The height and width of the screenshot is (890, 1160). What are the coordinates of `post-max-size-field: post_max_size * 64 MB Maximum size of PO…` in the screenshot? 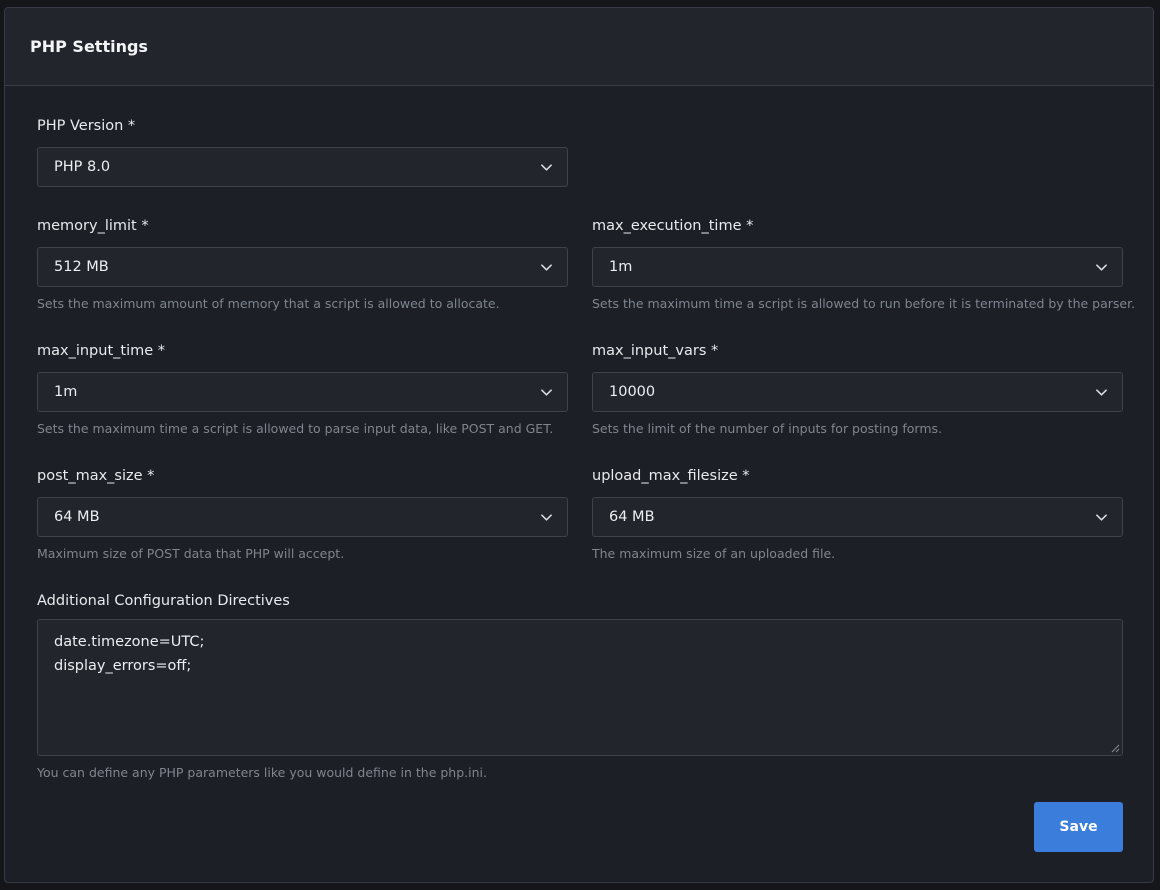 It's located at (302, 514).